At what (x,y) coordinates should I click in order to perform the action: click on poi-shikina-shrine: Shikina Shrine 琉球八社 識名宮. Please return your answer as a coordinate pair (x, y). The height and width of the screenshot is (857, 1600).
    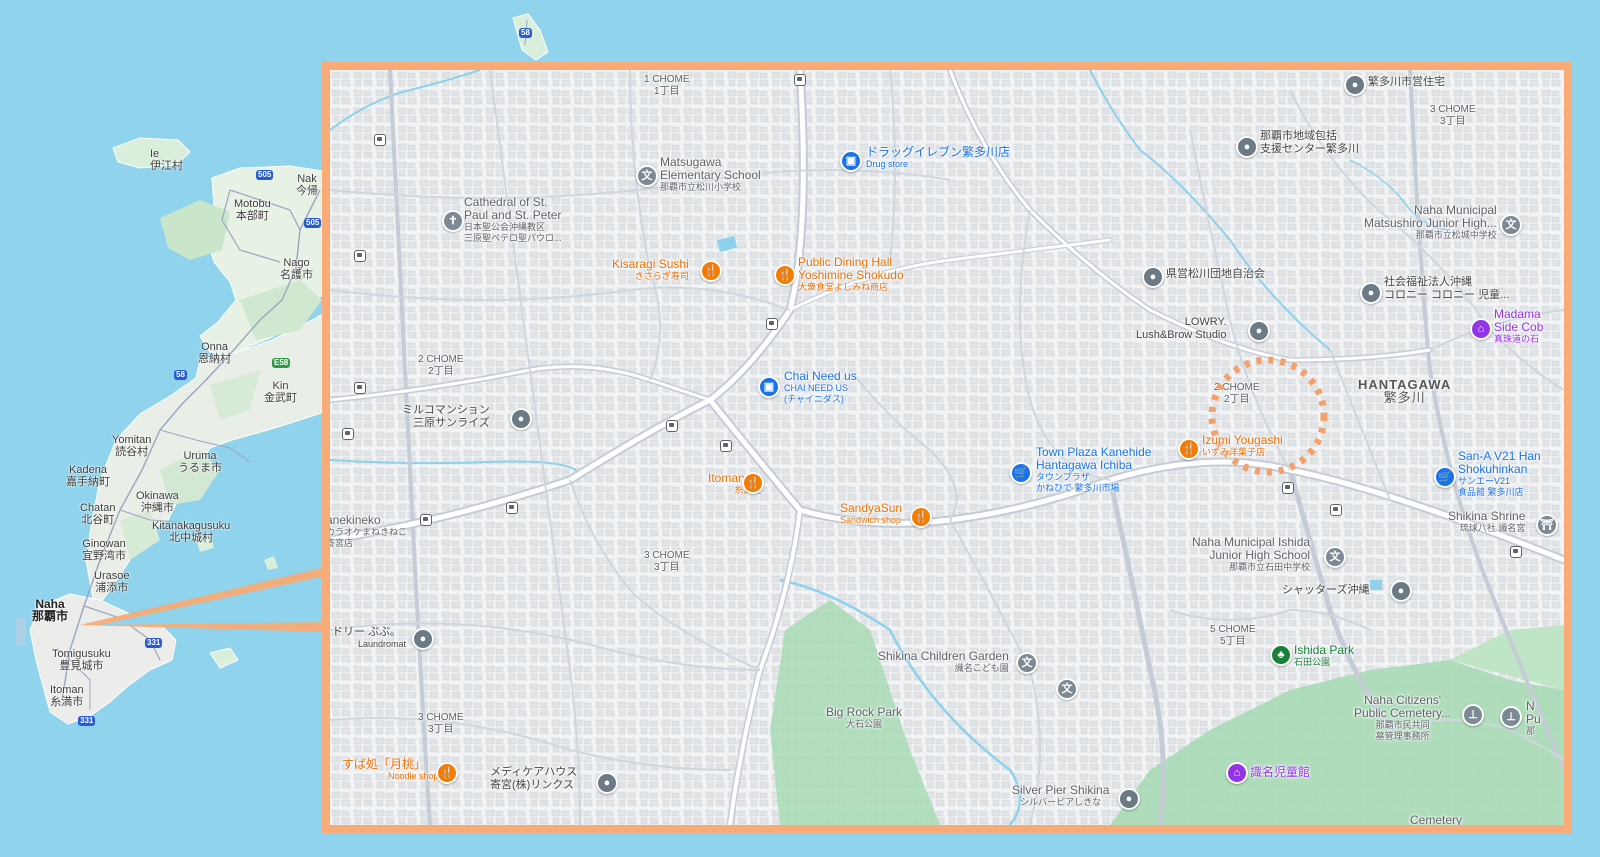
    Looking at the image, I should click on (1486, 522).